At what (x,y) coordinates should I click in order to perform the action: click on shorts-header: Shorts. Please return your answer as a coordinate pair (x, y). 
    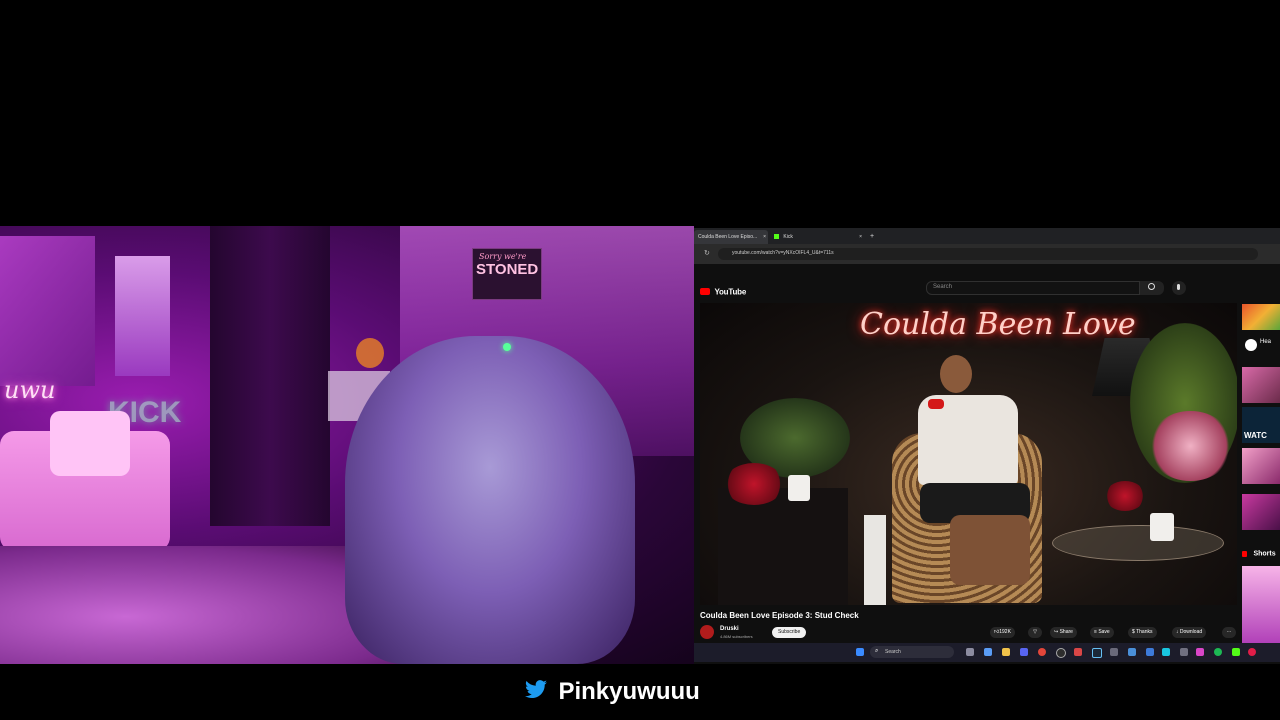
    Looking at the image, I should click on (1259, 551).